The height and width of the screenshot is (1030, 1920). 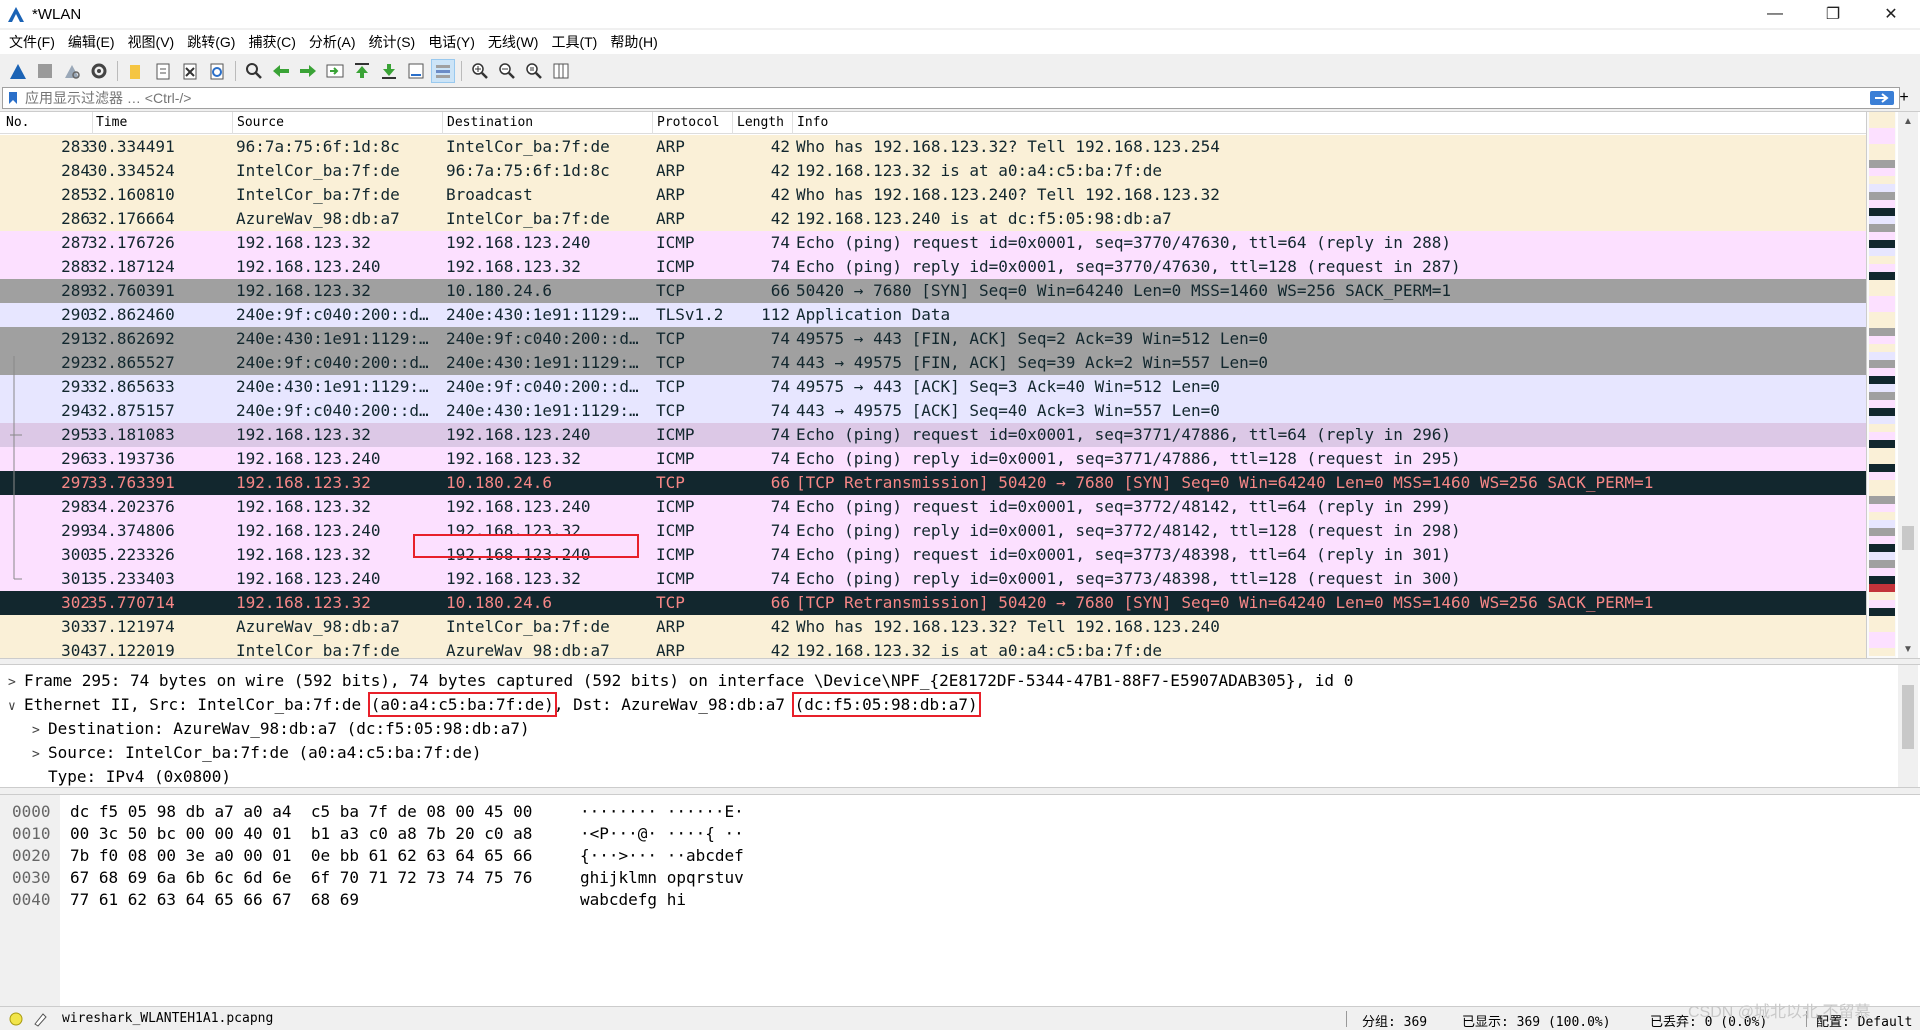 I want to click on close-button: ✕, so click(x=1891, y=14).